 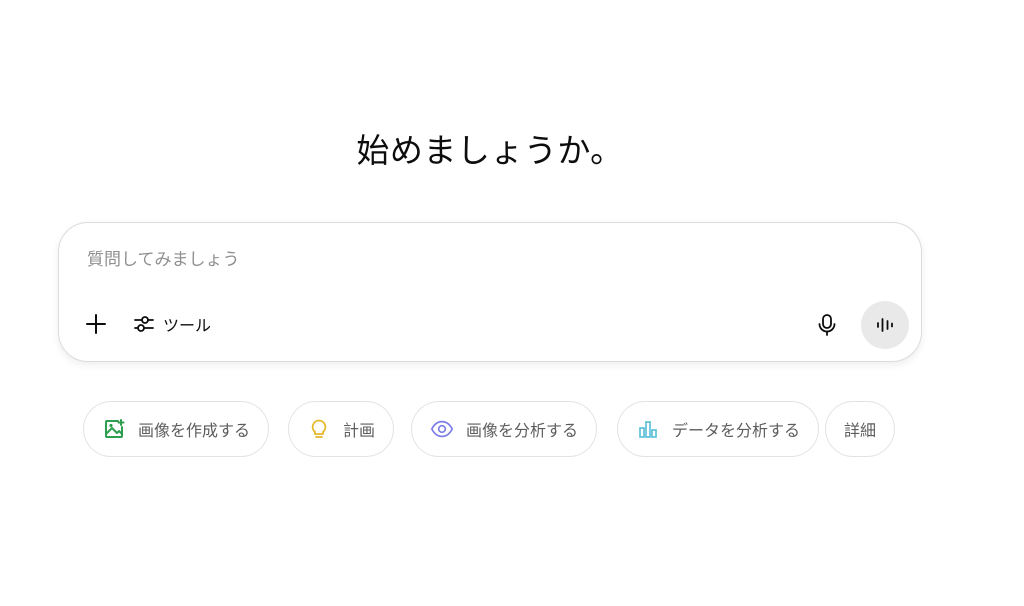 I want to click on image-create-icon, so click(x=114, y=429).